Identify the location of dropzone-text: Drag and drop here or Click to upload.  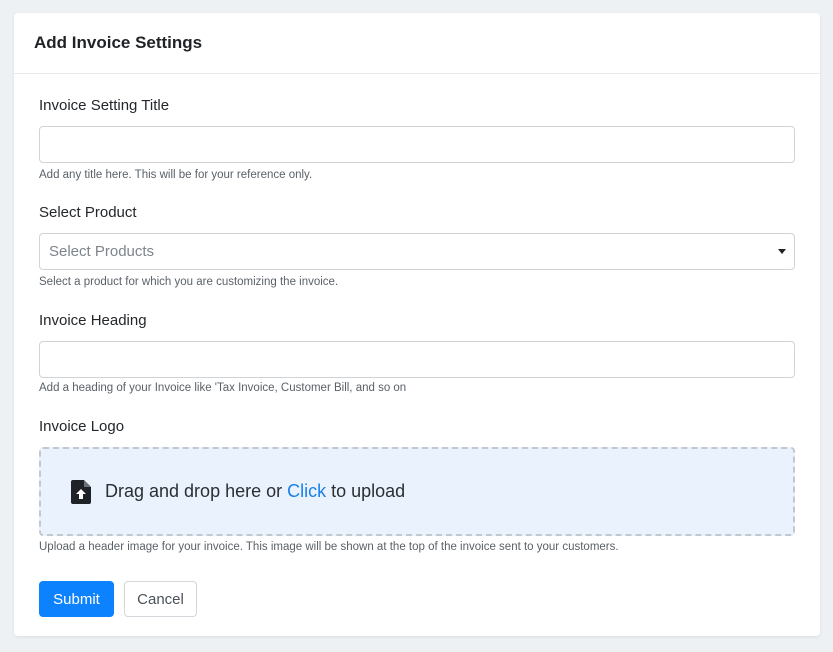
(255, 491).